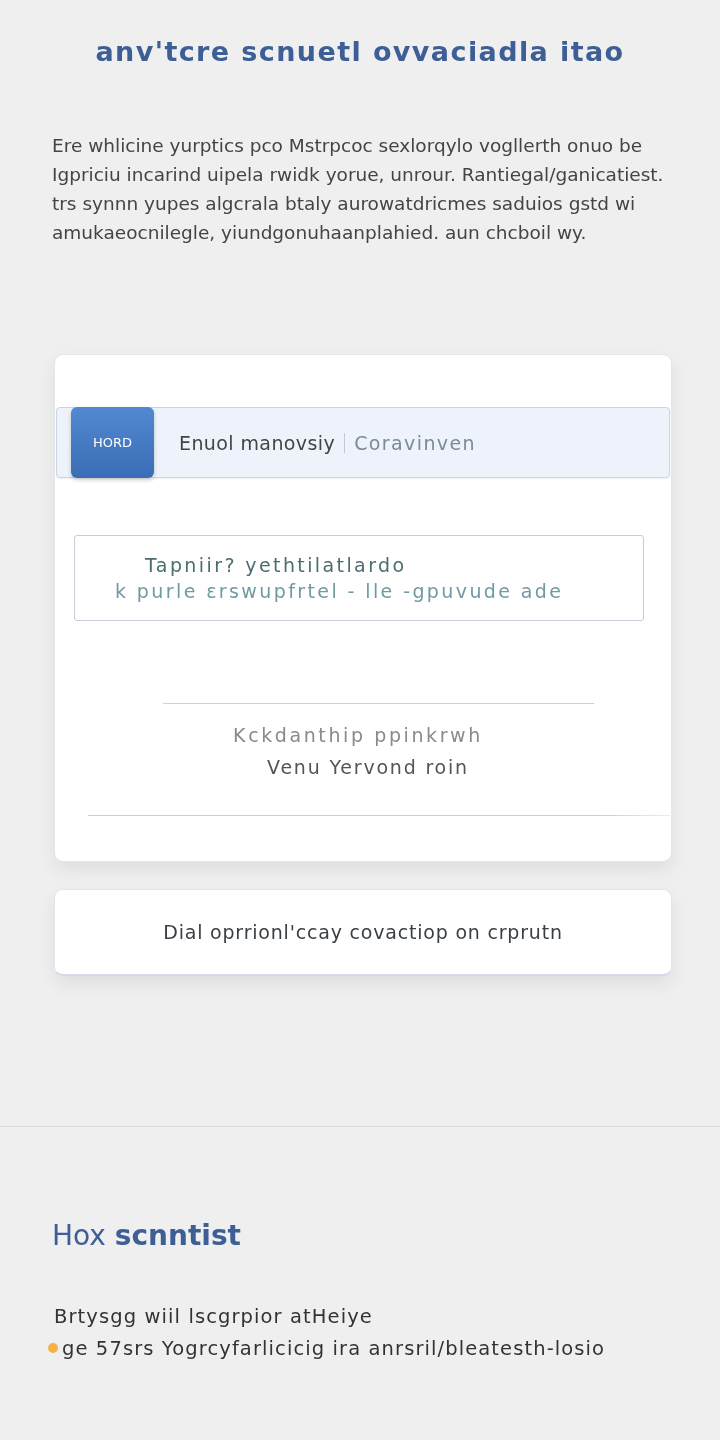 The image size is (720, 1440). Describe the element at coordinates (334, 1348) in the screenshot. I see `section-text: ge 57srs Yogrcyfarlicicig ira anrsril/bleatesth-losio` at that location.